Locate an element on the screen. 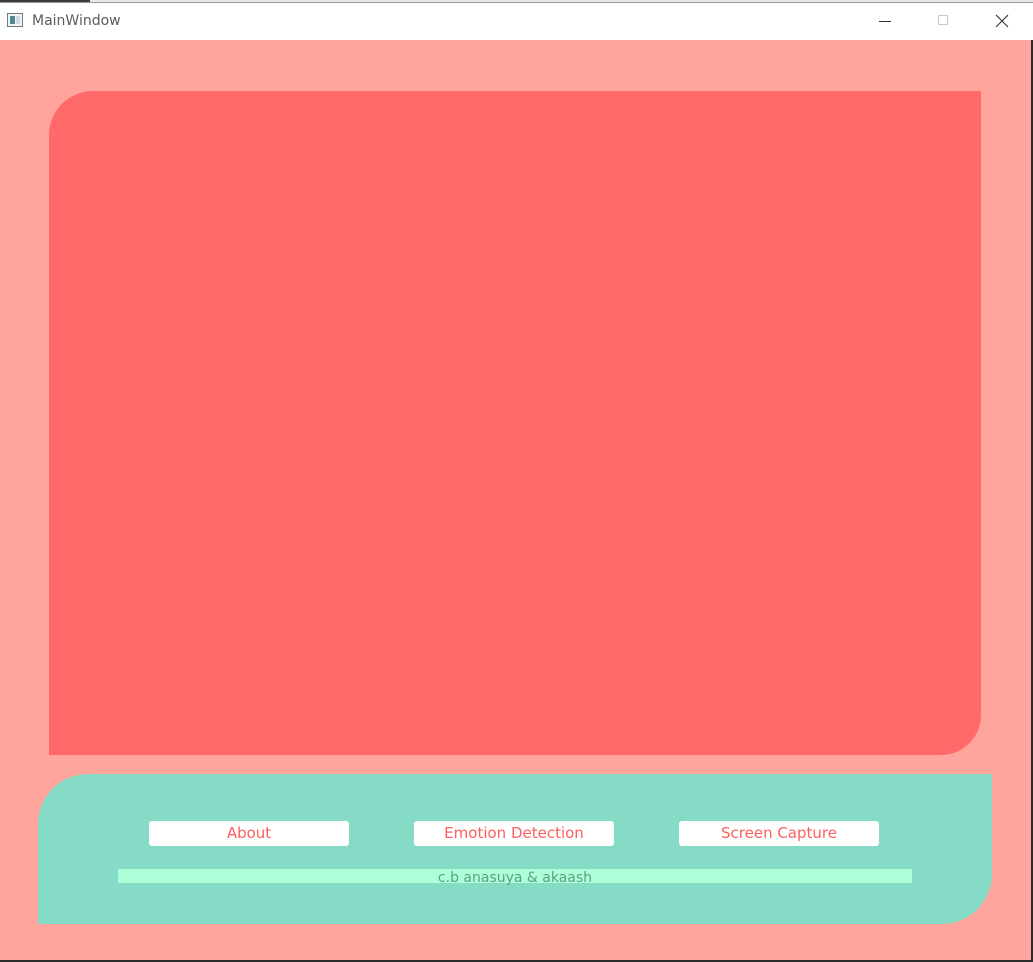 This screenshot has width=1033, height=962. close-icon is located at coordinates (1002, 21).